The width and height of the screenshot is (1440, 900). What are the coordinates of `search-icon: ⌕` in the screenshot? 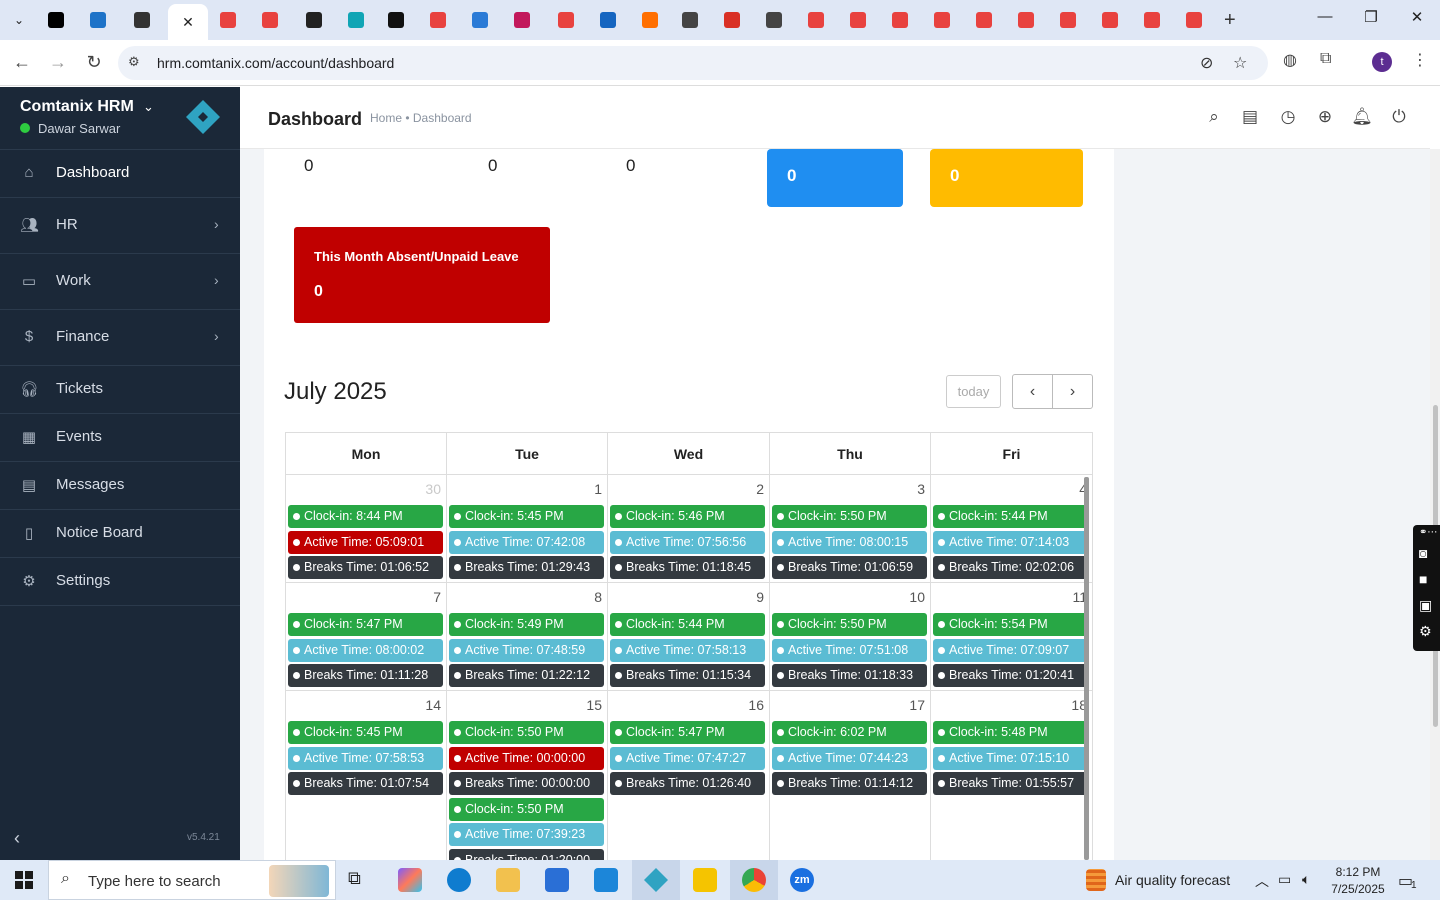 It's located at (1214, 117).